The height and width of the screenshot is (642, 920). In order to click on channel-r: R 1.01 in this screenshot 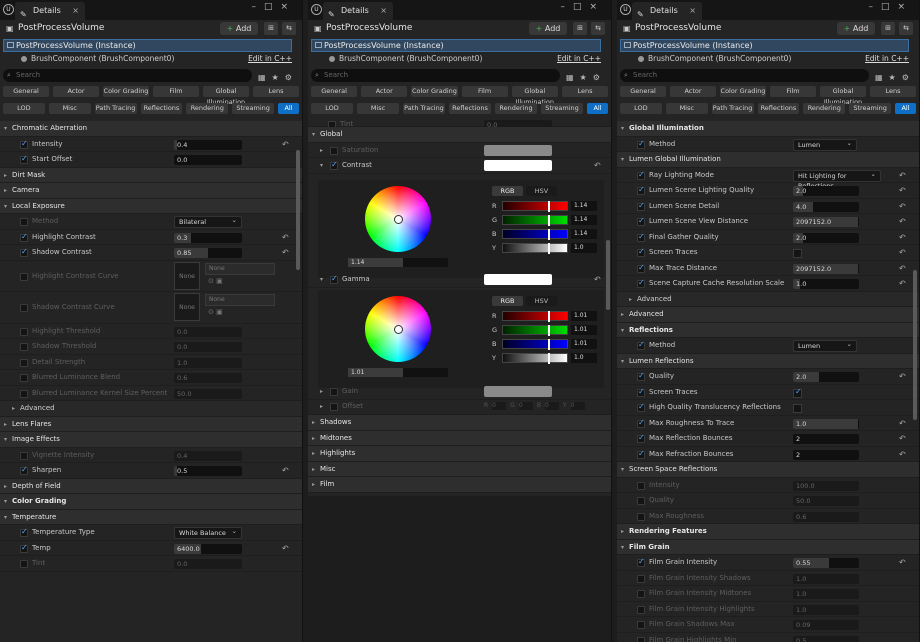, I will do `click(548, 316)`.